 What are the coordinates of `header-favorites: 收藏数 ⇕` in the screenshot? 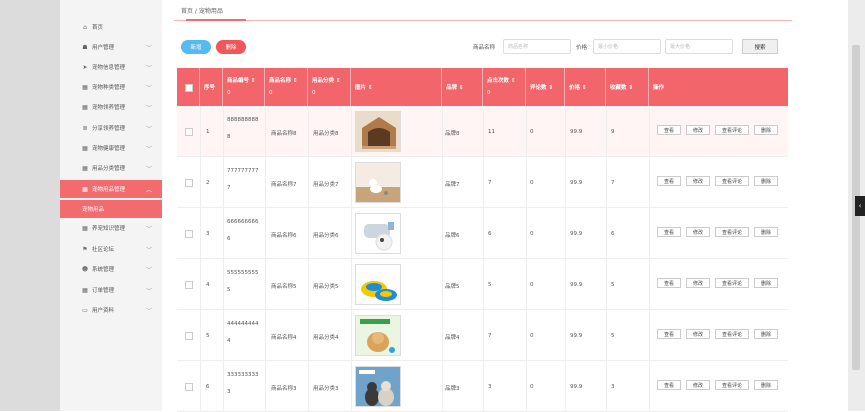 It's located at (627, 87).